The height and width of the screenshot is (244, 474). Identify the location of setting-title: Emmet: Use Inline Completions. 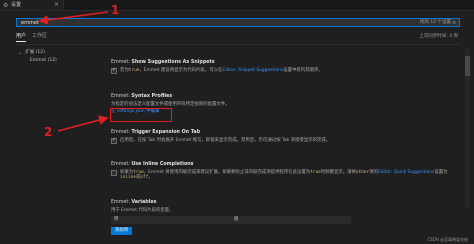
(152, 164).